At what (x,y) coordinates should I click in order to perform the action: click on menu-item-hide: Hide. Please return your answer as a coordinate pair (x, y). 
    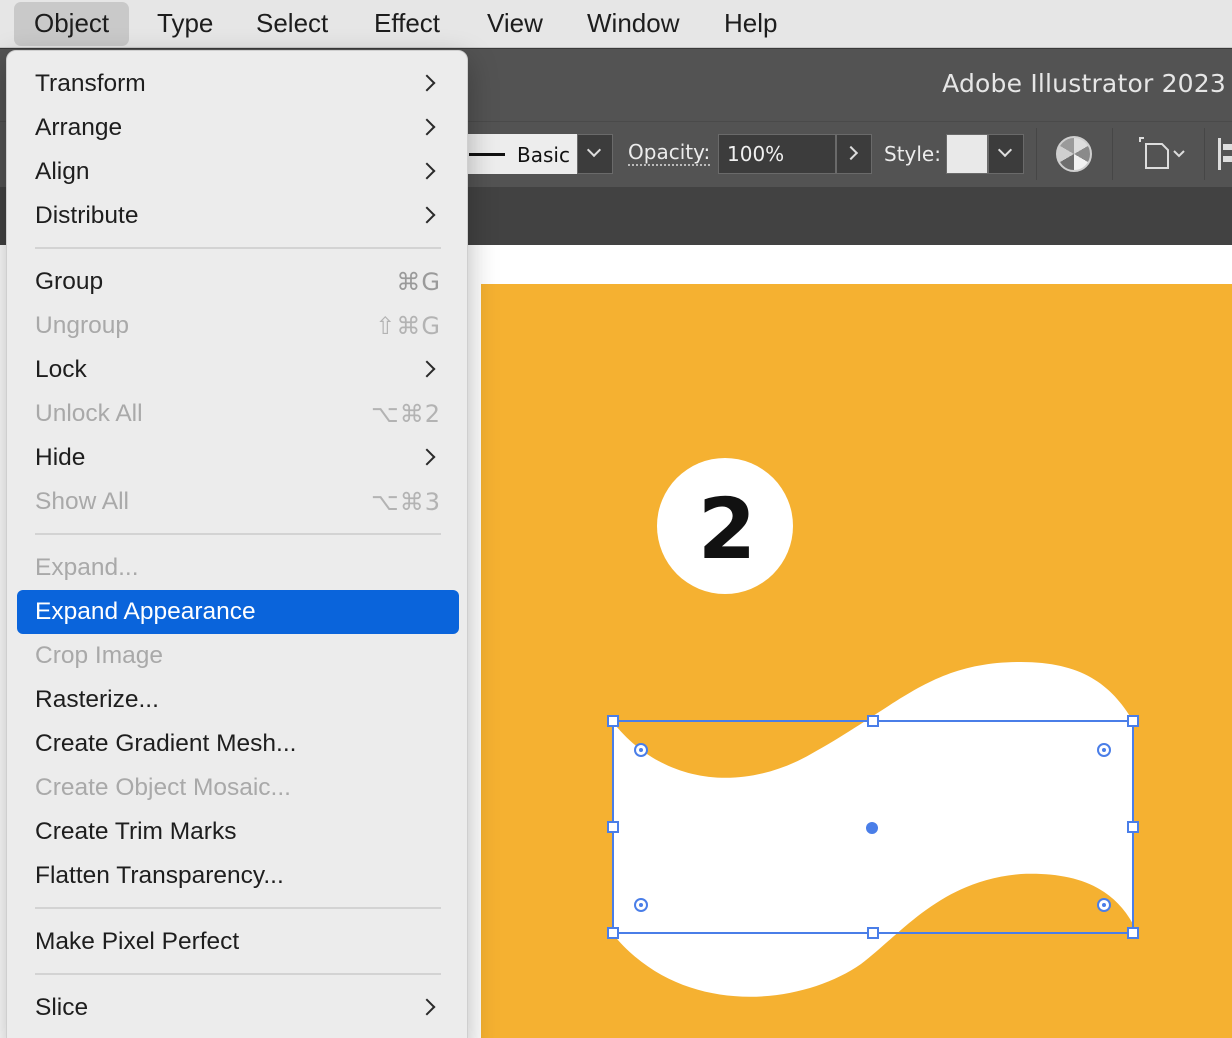
    Looking at the image, I should click on (238, 458).